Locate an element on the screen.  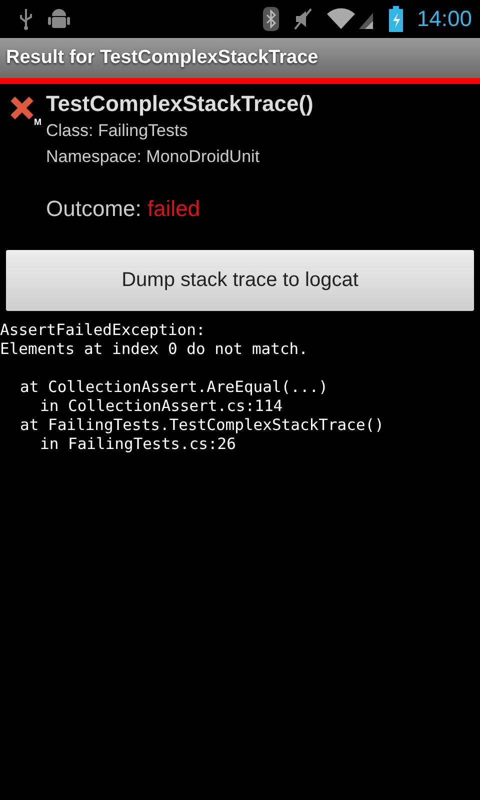
frame-location: in CollectionAssert.cs:114 is located at coordinates (161, 406).